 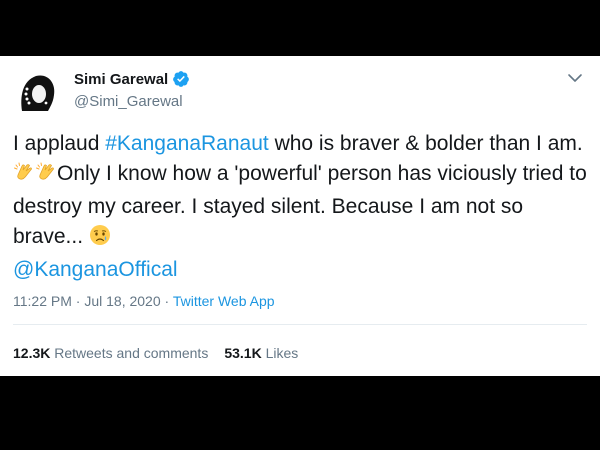 I want to click on likes-count: 53.1K, so click(x=243, y=353).